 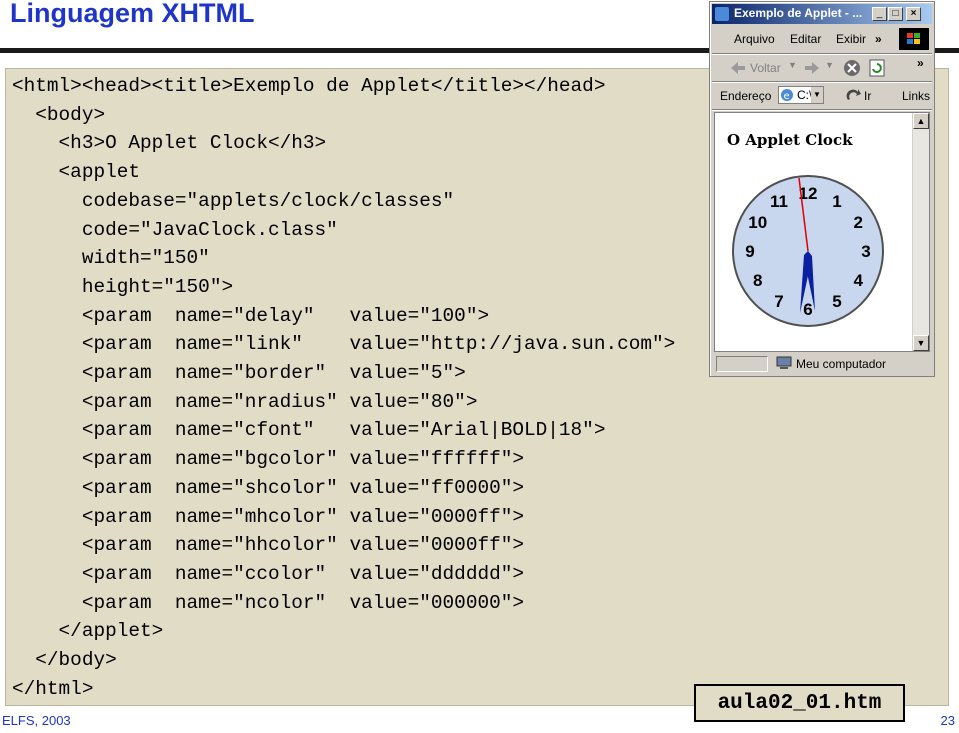 What do you see at coordinates (852, 68) in the screenshot?
I see `stop-icon` at bounding box center [852, 68].